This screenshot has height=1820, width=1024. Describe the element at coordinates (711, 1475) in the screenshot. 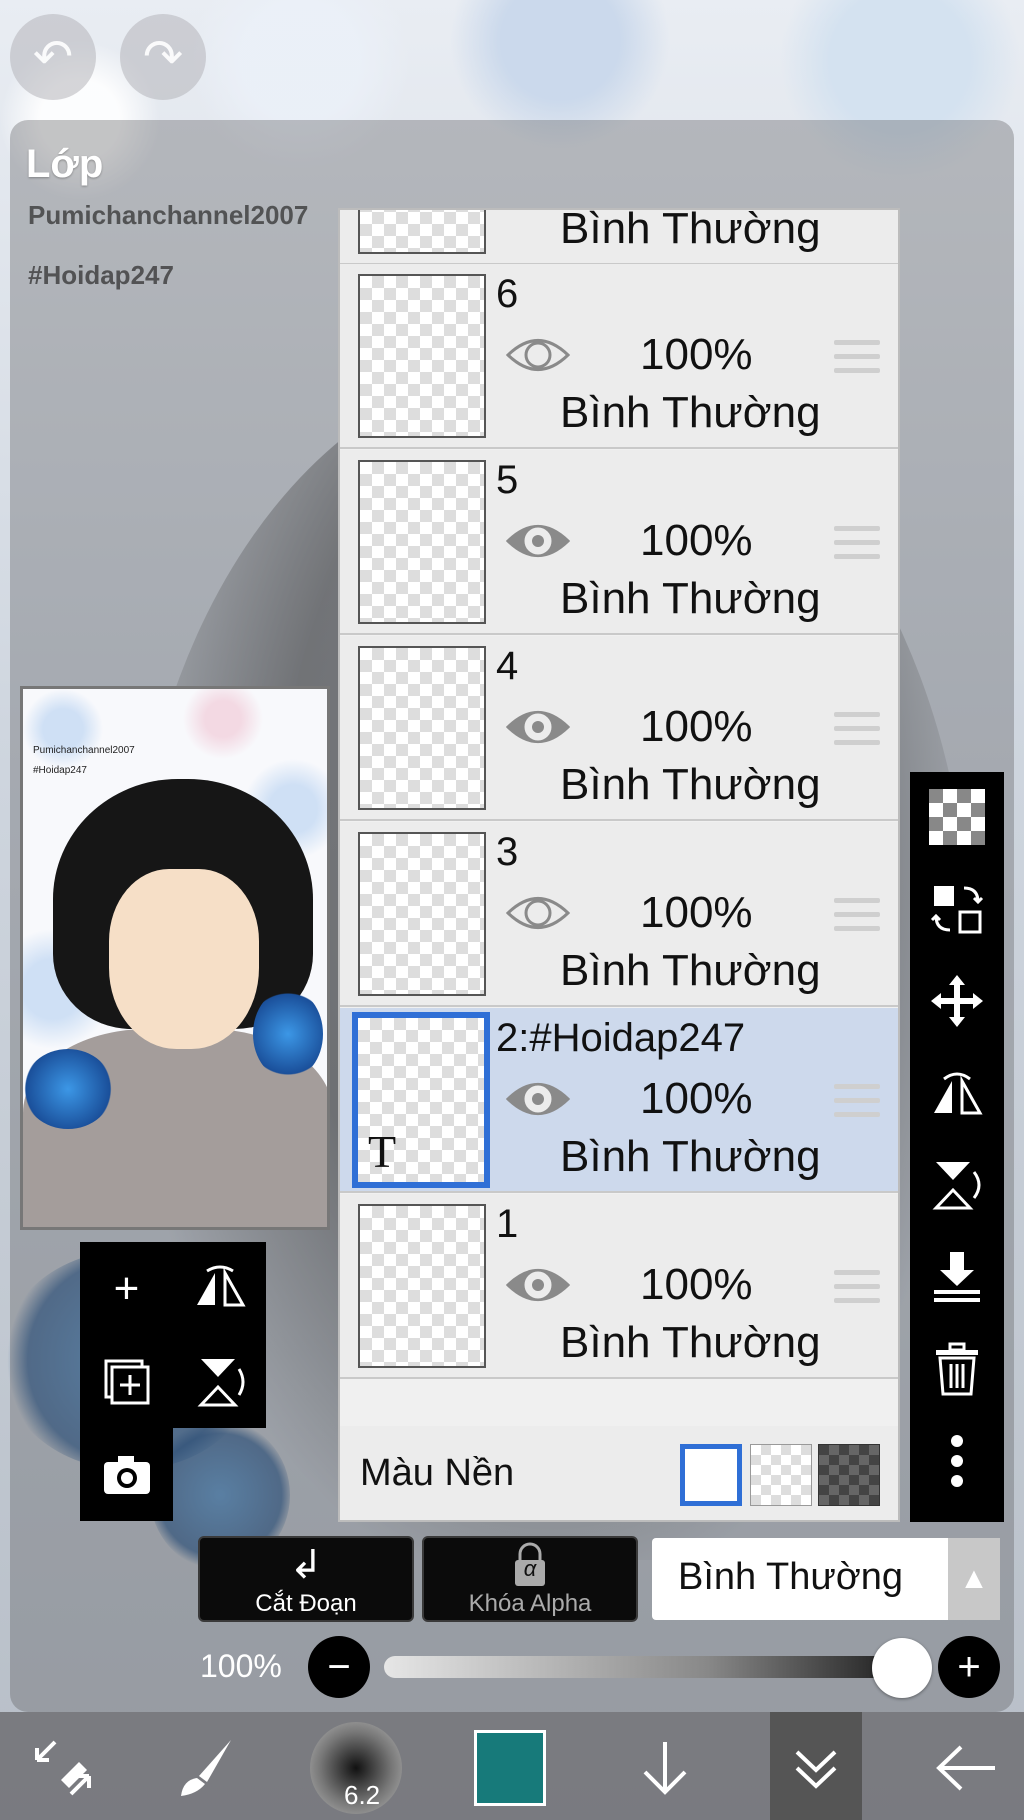

I see `bg-white-swatch` at that location.